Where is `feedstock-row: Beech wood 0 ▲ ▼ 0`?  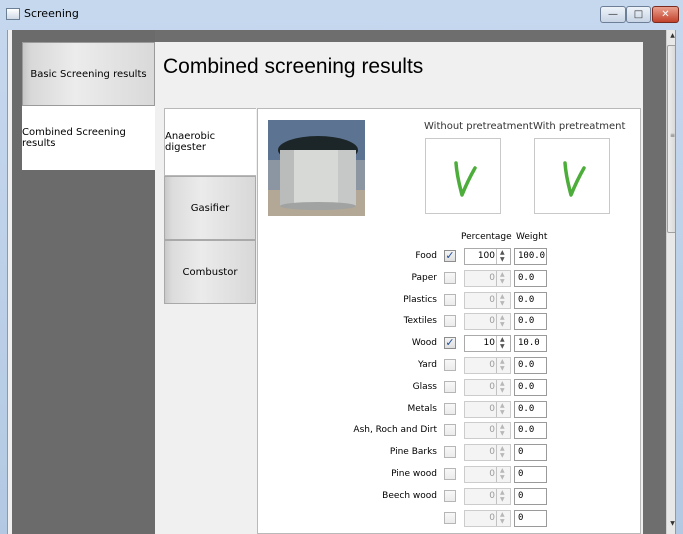 feedstock-row: Beech wood 0 ▲ ▼ 0 is located at coordinates (450, 497).